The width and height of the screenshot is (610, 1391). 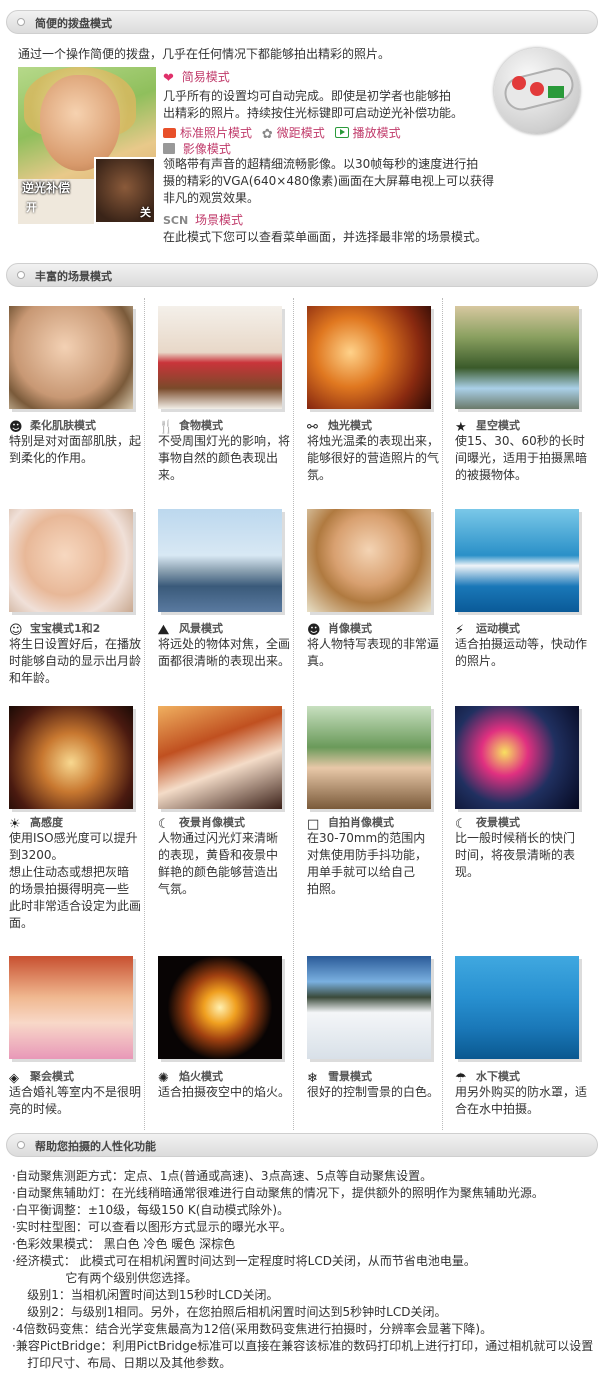 I want to click on scene-desc-line: 适合拍摄运动等，快动作, so click(x=521, y=644).